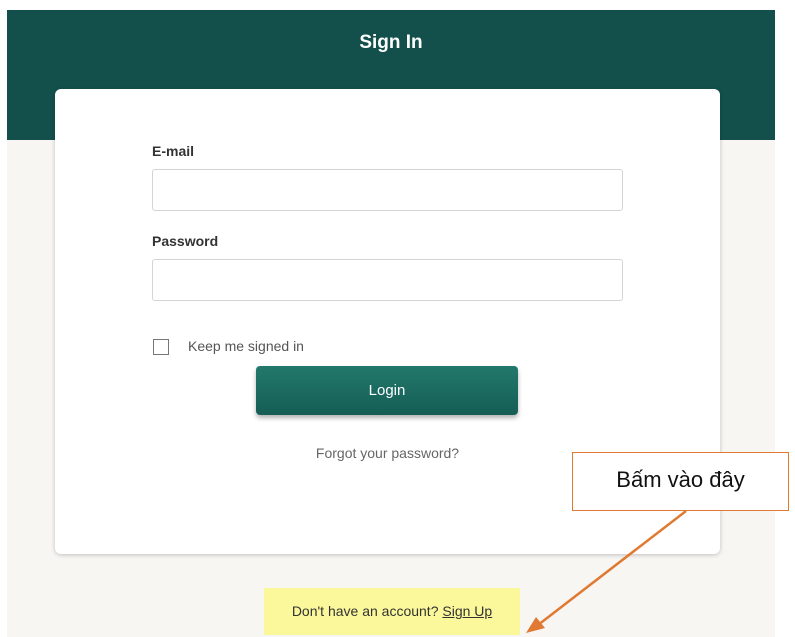  Describe the element at coordinates (246, 346) in the screenshot. I see `keep-signed-in-label: Keep me signed in` at that location.